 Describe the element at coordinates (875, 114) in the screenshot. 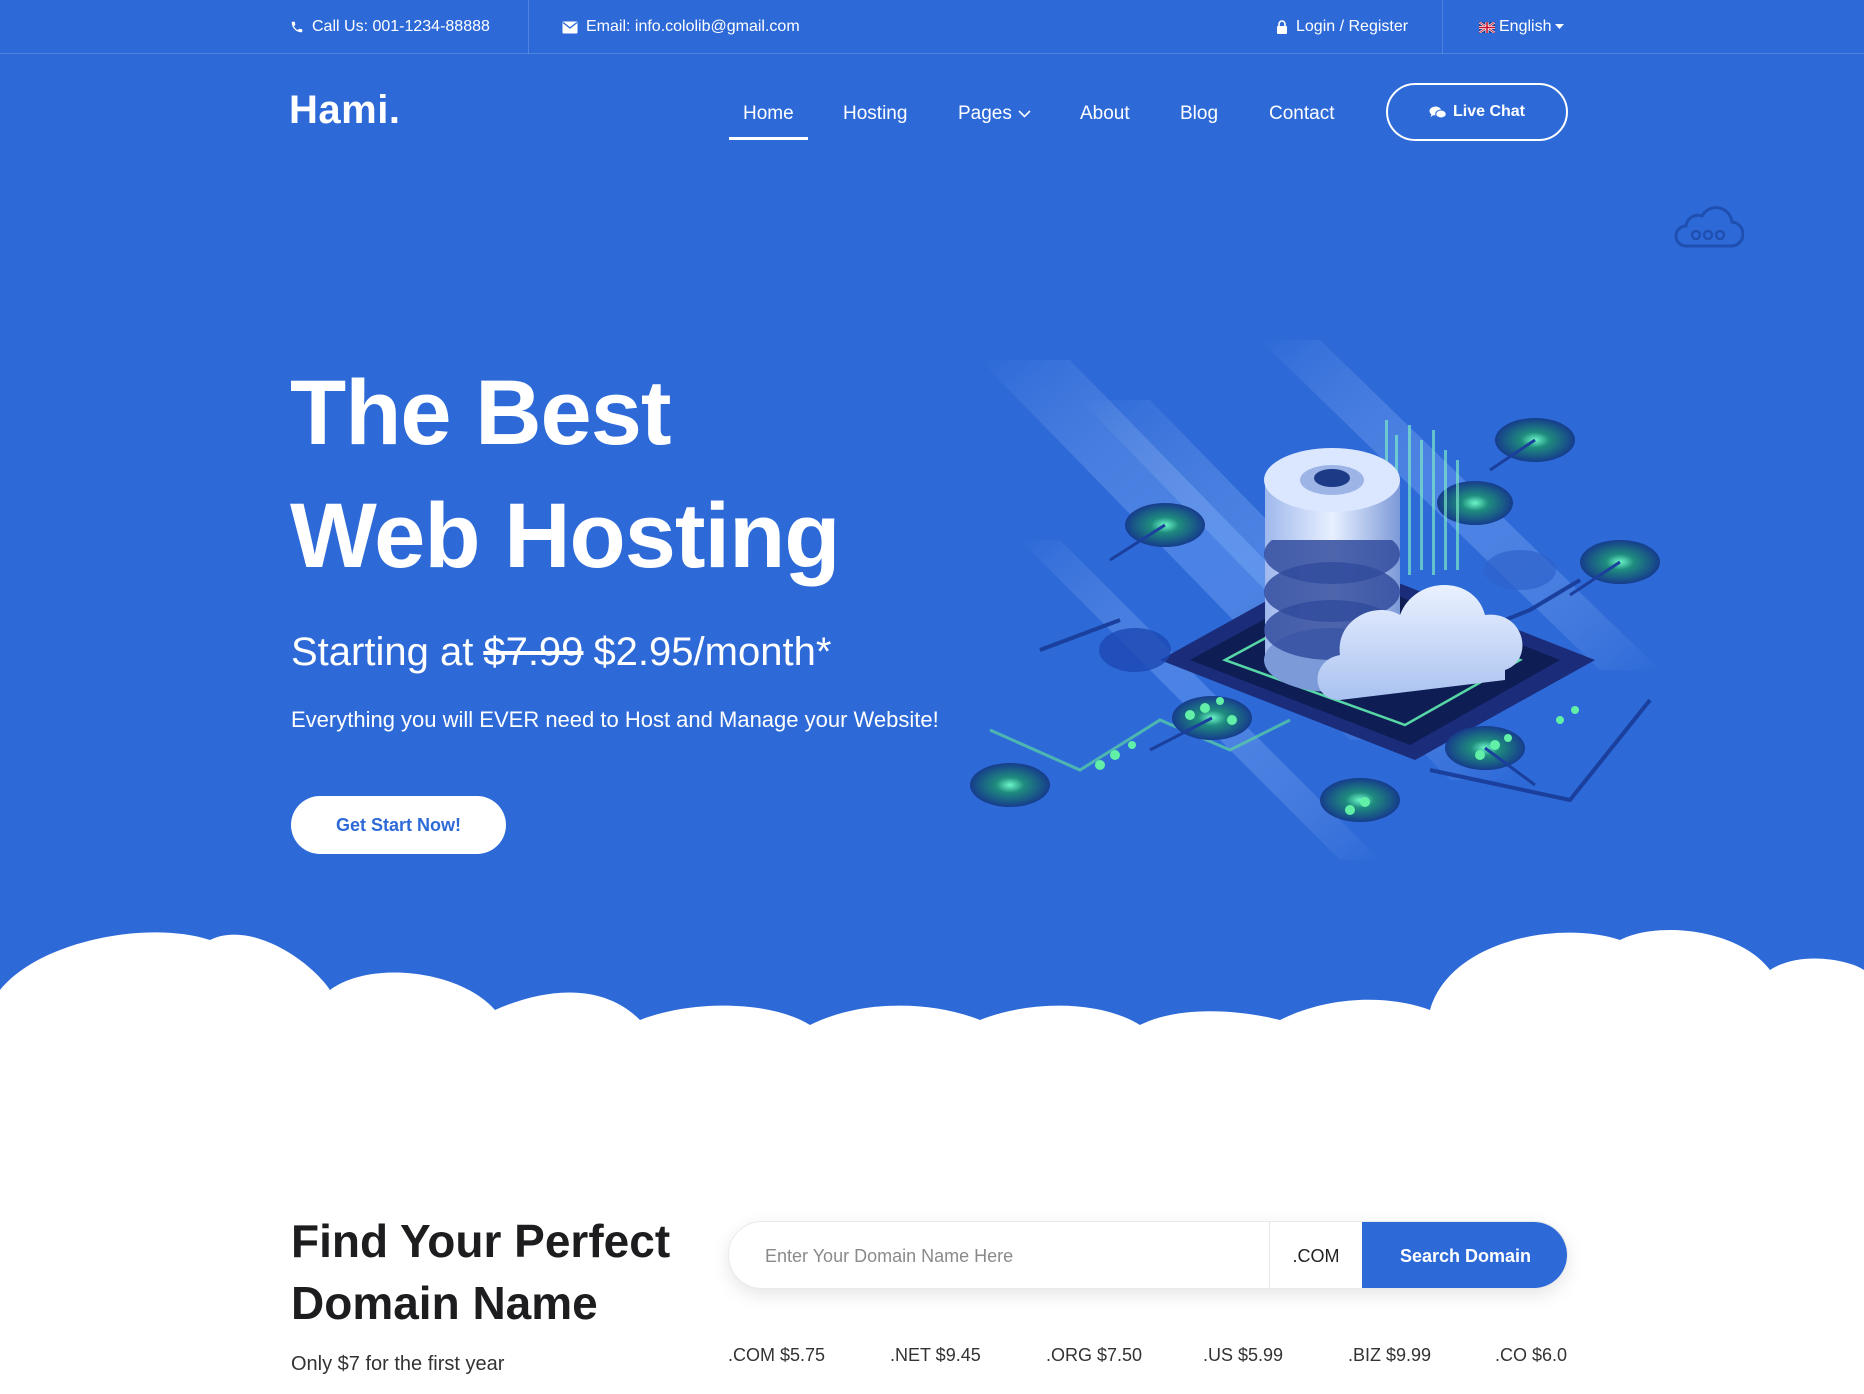

I see `nav-hosting: Hosting` at that location.